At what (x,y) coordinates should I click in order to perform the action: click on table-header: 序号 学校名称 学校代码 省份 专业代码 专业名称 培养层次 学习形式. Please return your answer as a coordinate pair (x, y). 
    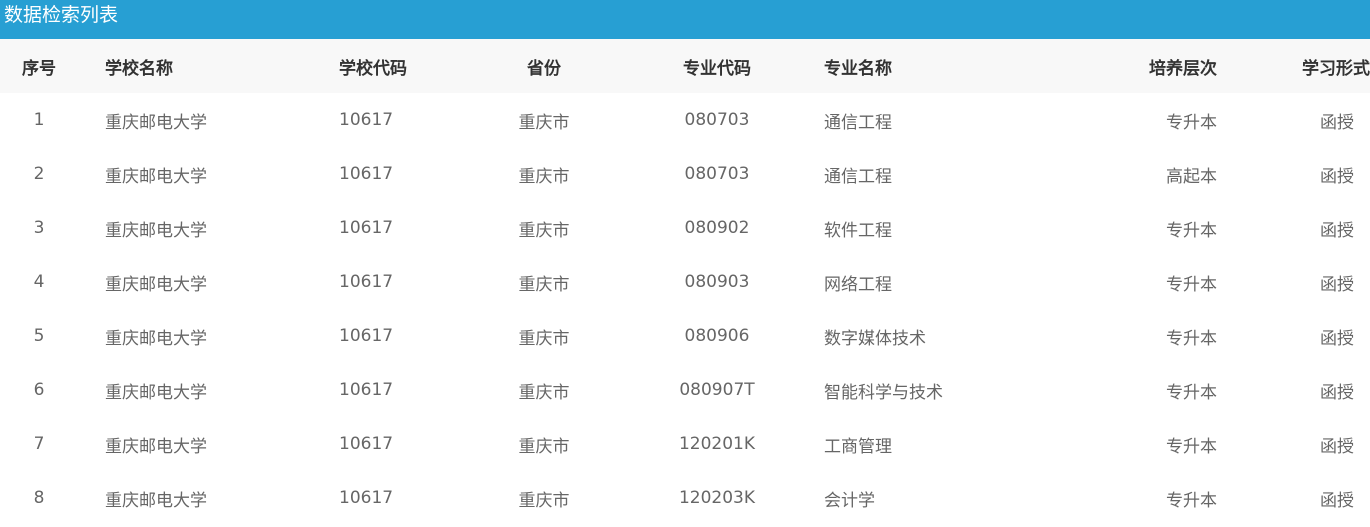
    Looking at the image, I should click on (685, 66).